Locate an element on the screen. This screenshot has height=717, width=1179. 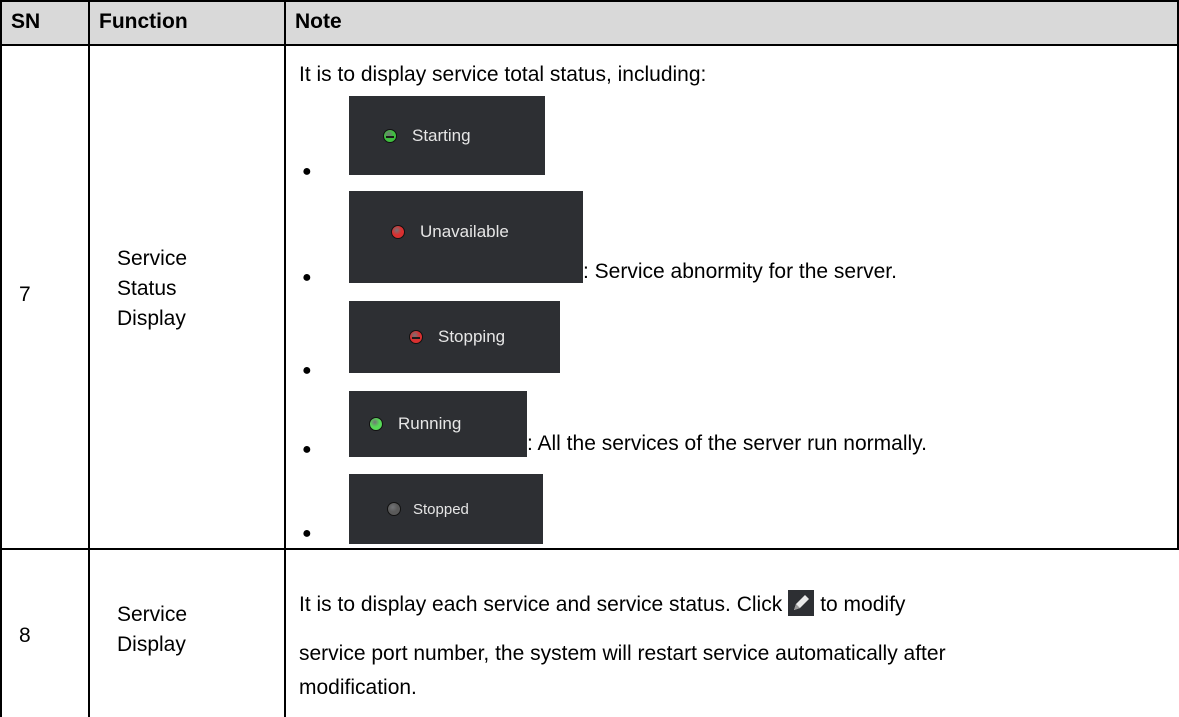
status-badge-stopping: Stopping is located at coordinates (454, 337).